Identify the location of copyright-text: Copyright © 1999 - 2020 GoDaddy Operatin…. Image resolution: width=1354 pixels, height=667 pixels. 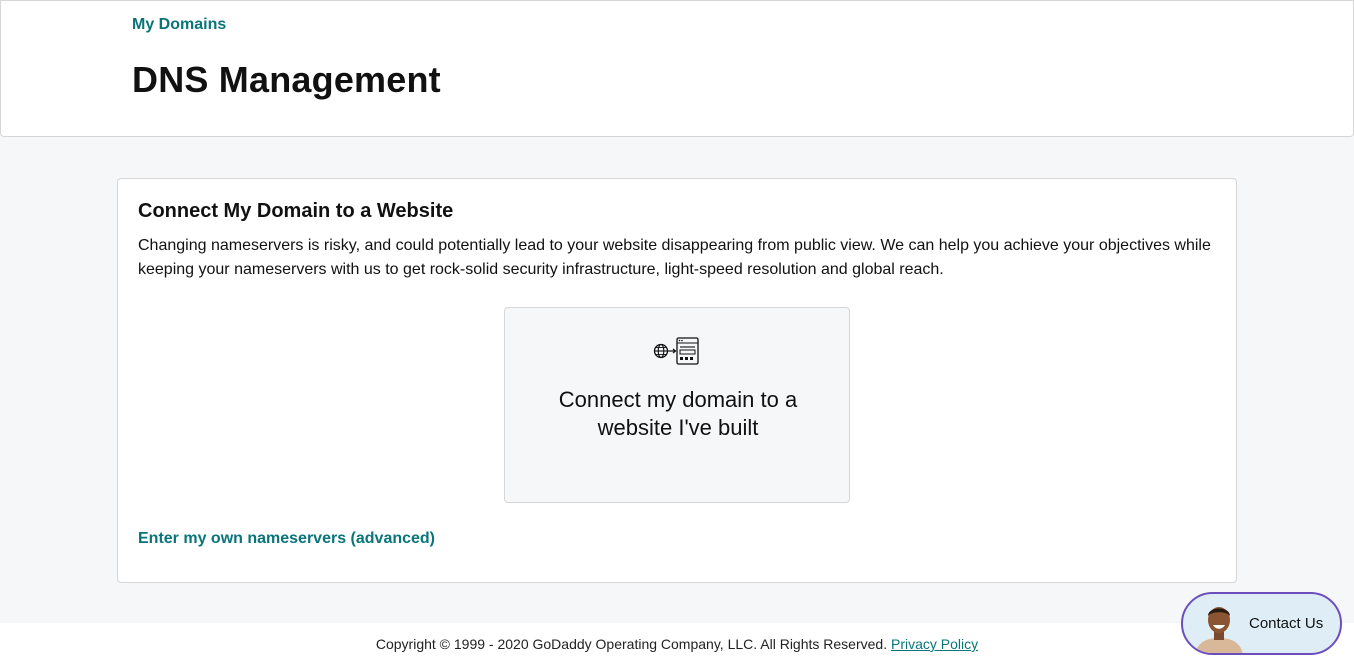
(631, 644).